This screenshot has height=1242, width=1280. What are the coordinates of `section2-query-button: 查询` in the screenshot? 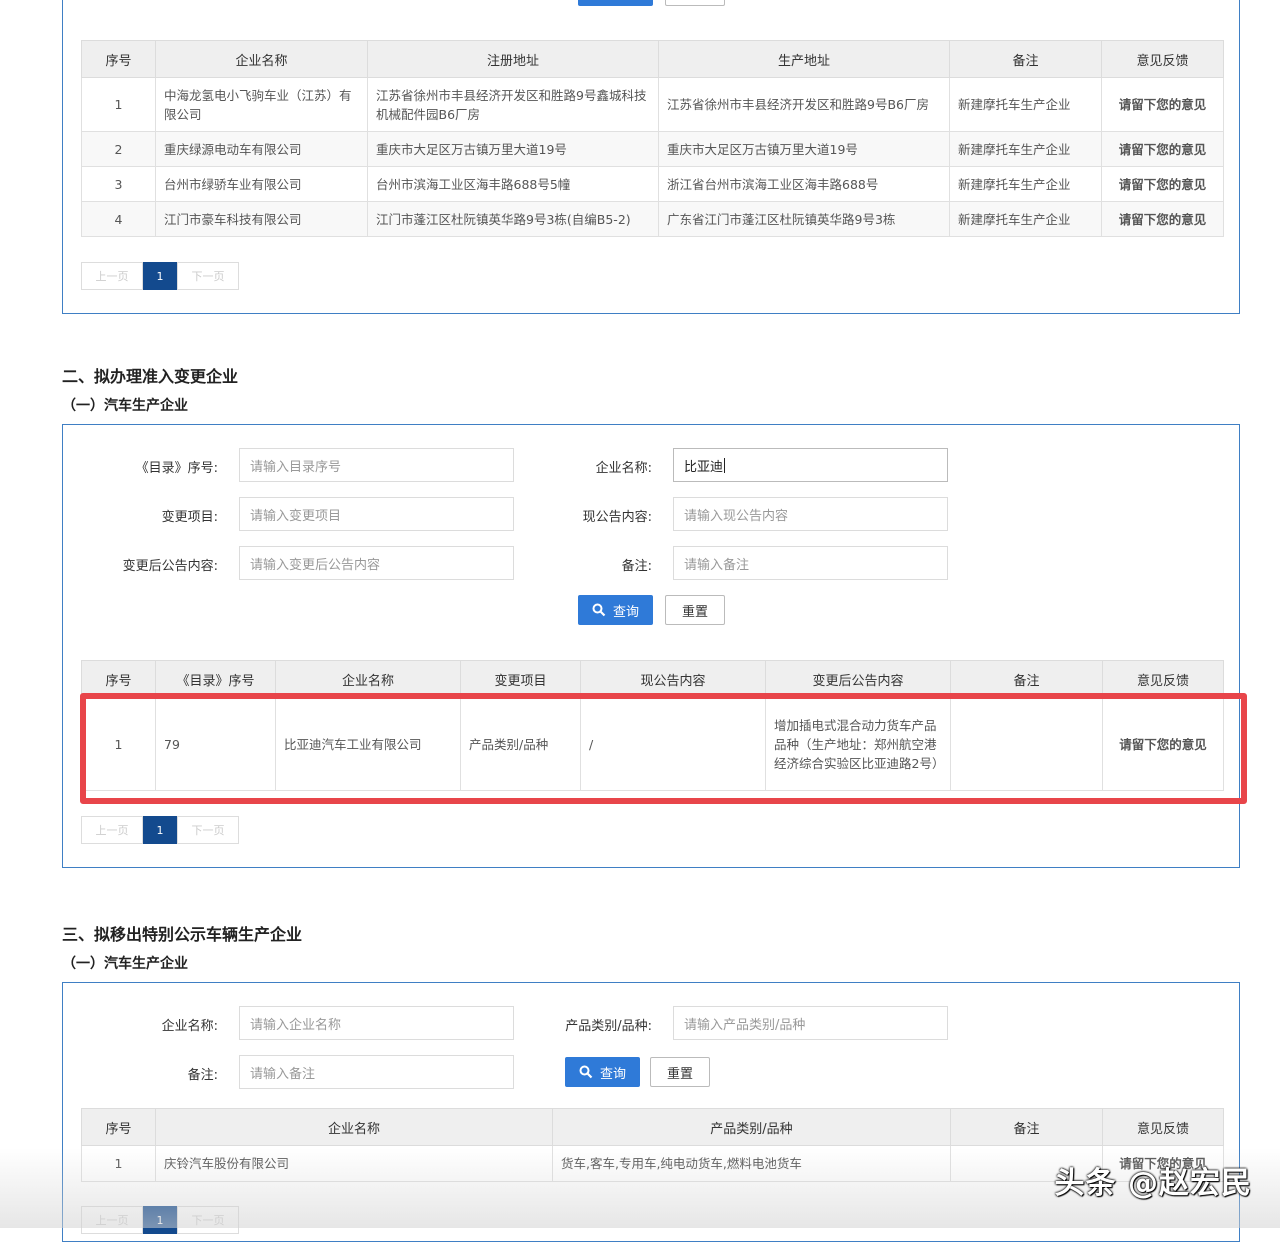 It's located at (615, 610).